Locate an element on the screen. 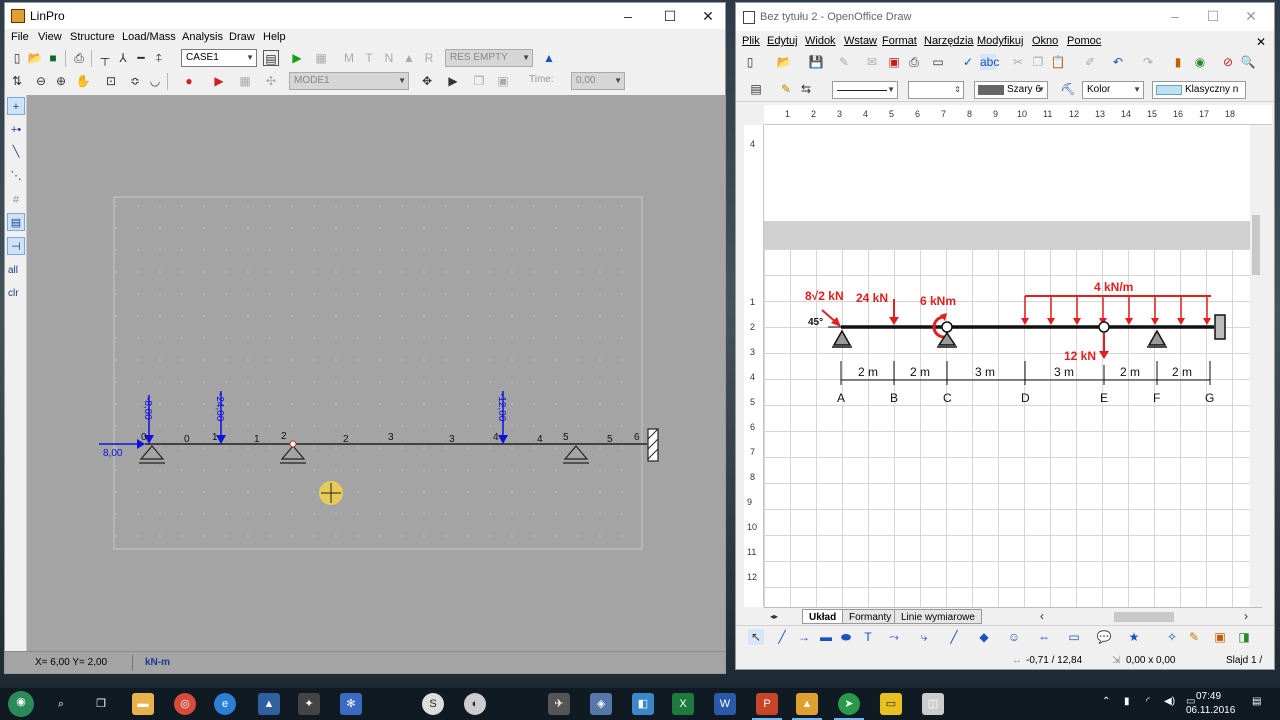 This screenshot has width=1280, height=720. node-load-icon: ⍏ is located at coordinates (159, 58).